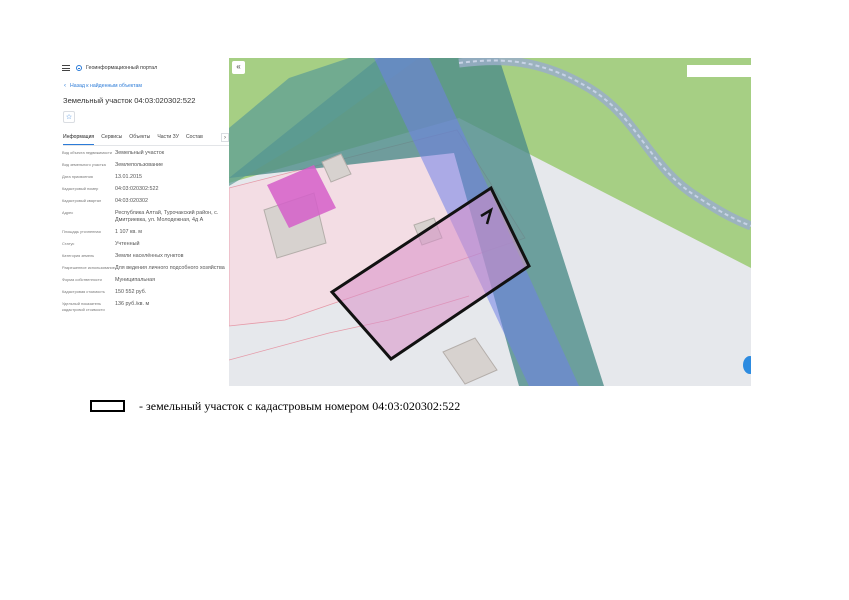  I want to click on attribute-value: Муниципальная, so click(135, 280).